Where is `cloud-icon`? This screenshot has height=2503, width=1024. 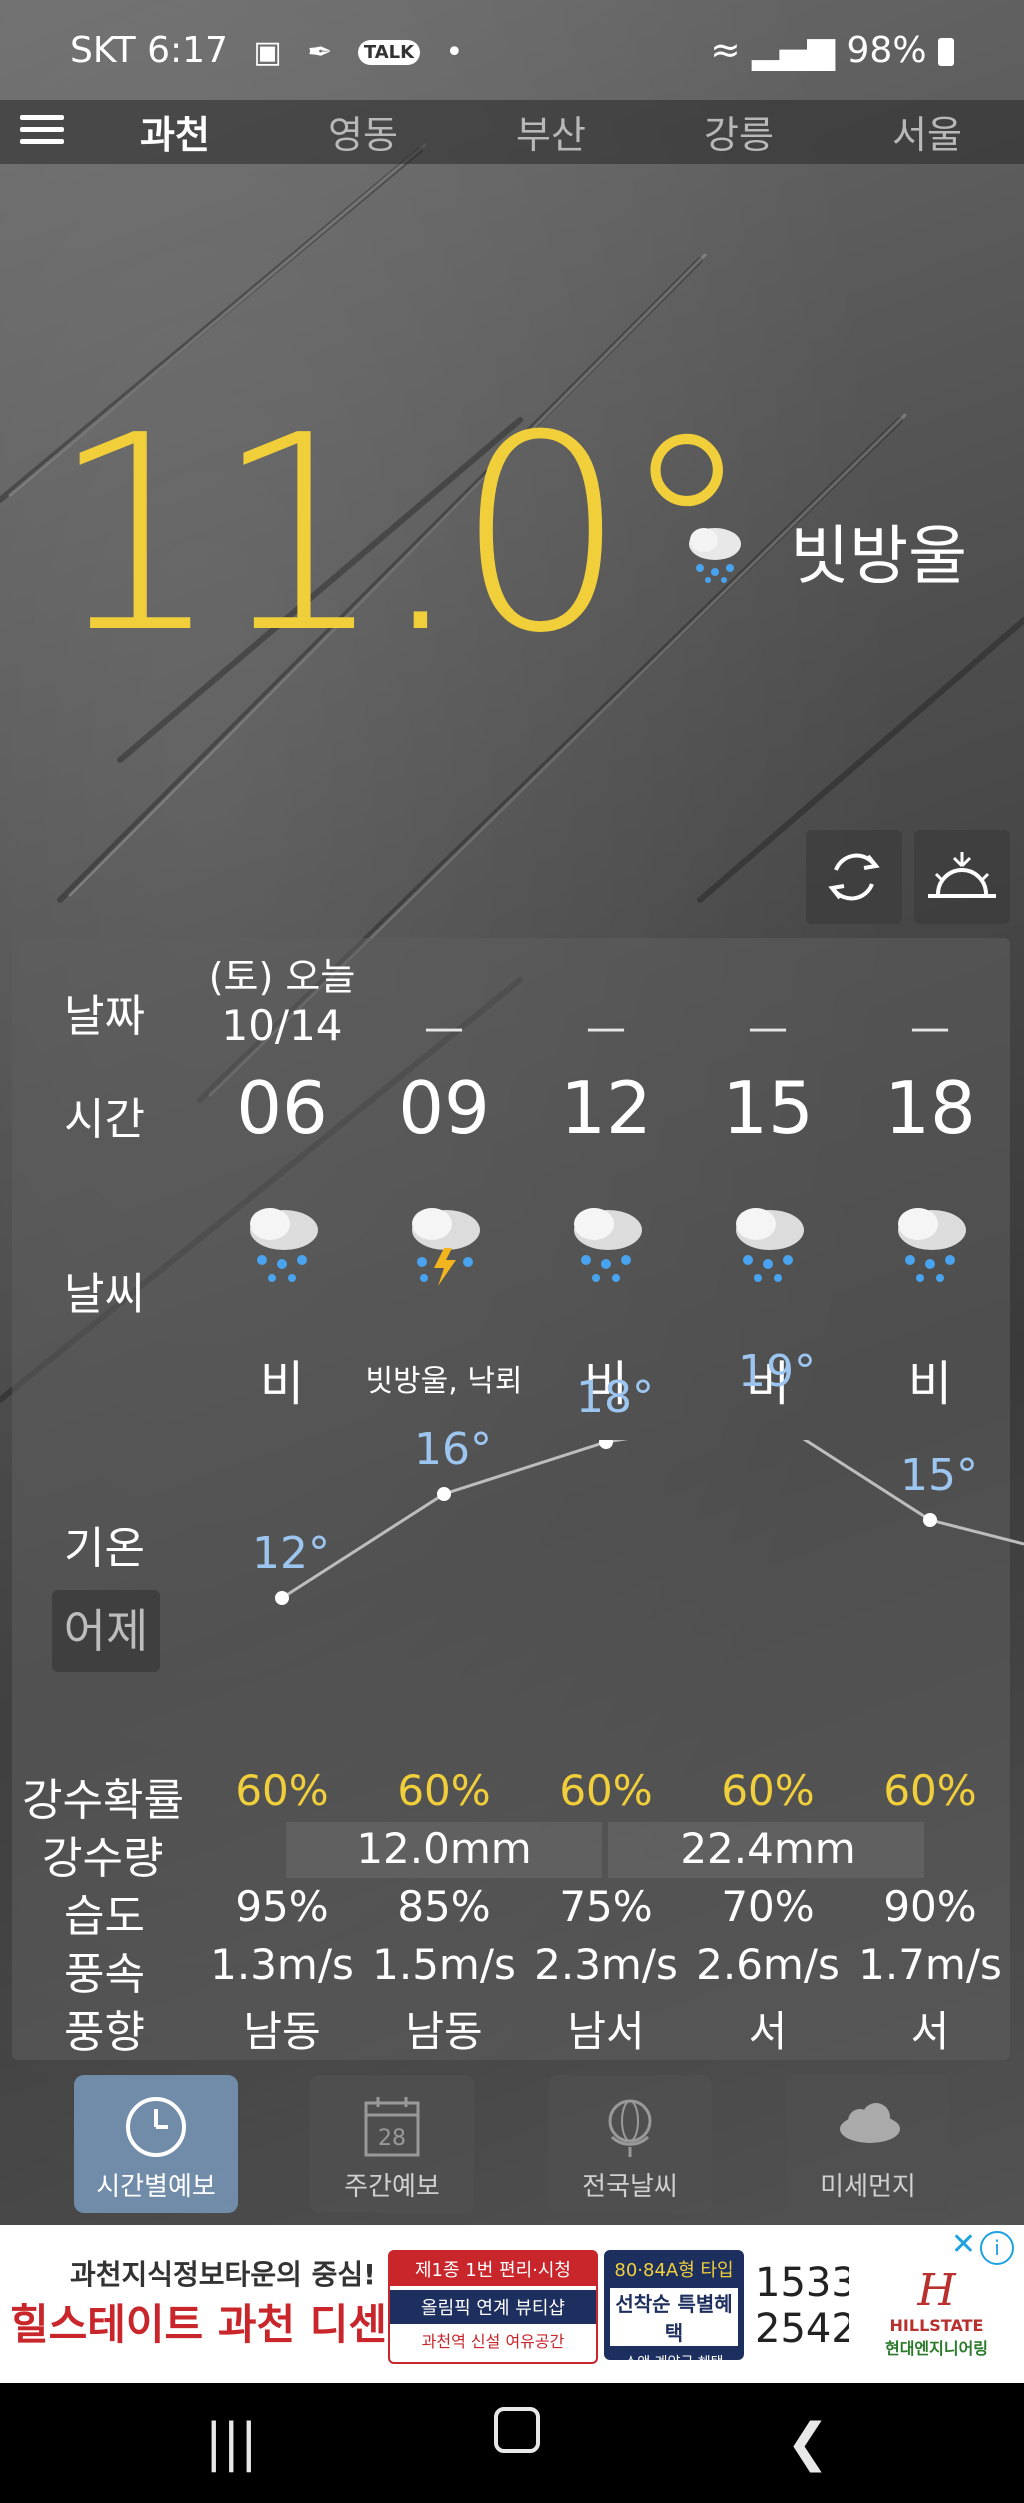 cloud-icon is located at coordinates (870, 2123).